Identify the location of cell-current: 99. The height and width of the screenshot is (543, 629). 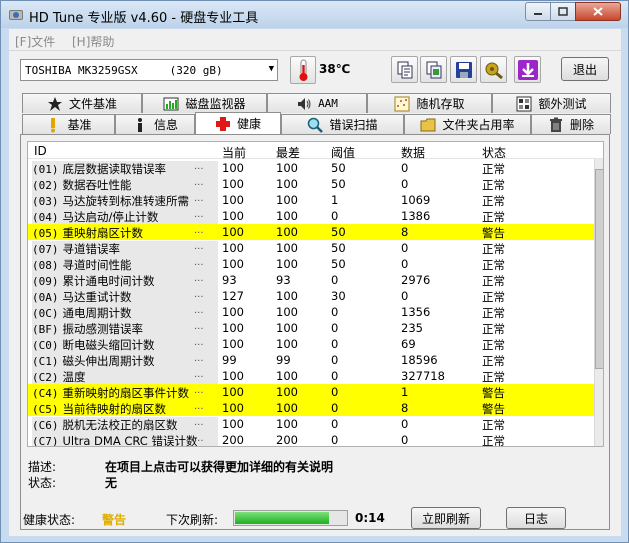
(229, 360).